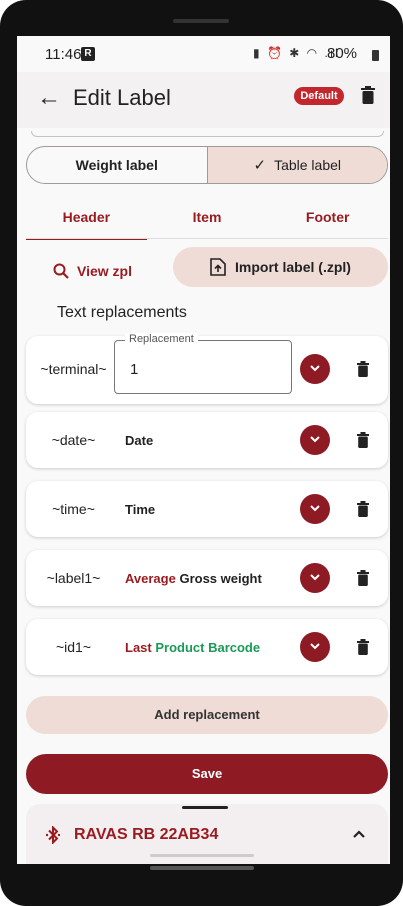  What do you see at coordinates (205, 807) in the screenshot?
I see `sheet-drag-handle` at bounding box center [205, 807].